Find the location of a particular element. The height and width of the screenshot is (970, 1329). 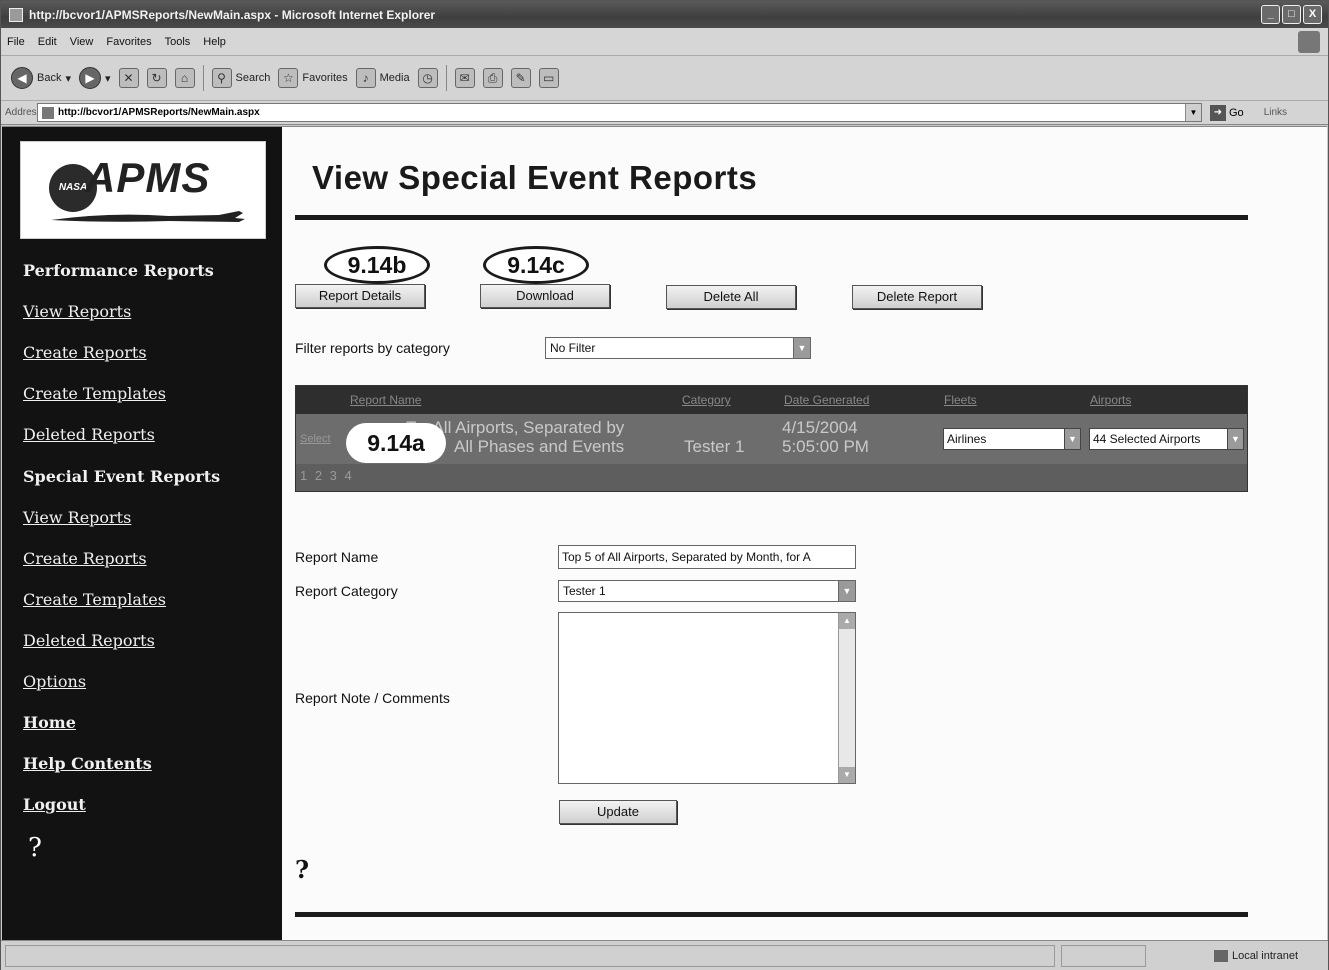

stop-icon: ✕ is located at coordinates (128, 78).